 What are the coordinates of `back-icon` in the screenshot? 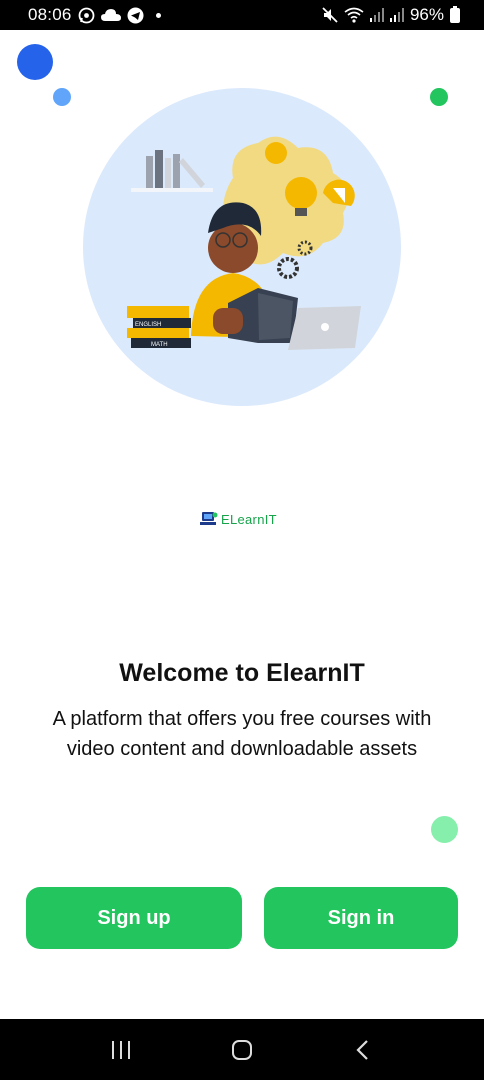 It's located at (363, 1050).